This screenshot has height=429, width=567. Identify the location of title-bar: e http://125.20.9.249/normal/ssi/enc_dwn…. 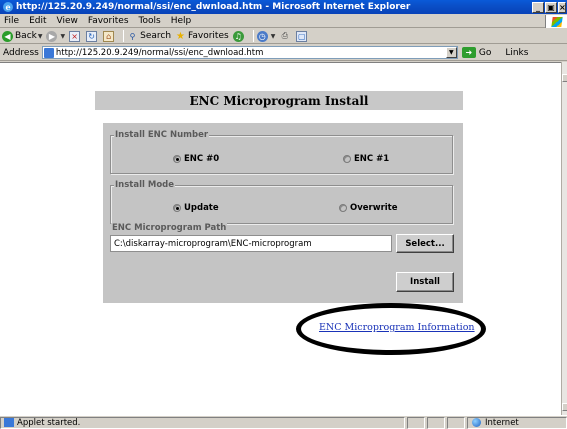
(283, 7).